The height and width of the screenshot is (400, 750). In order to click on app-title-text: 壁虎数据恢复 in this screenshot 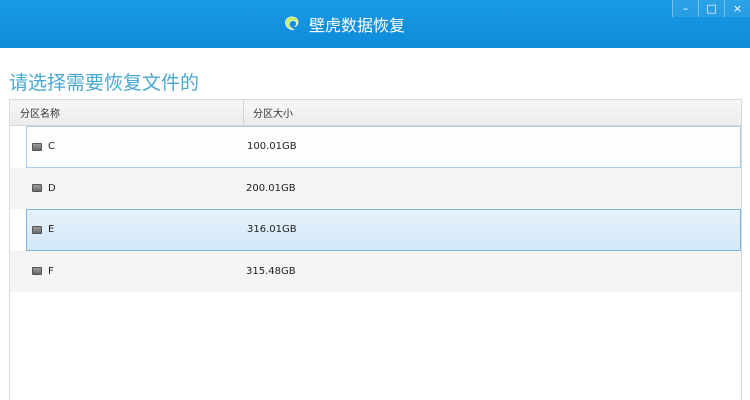, I will do `click(357, 25)`.